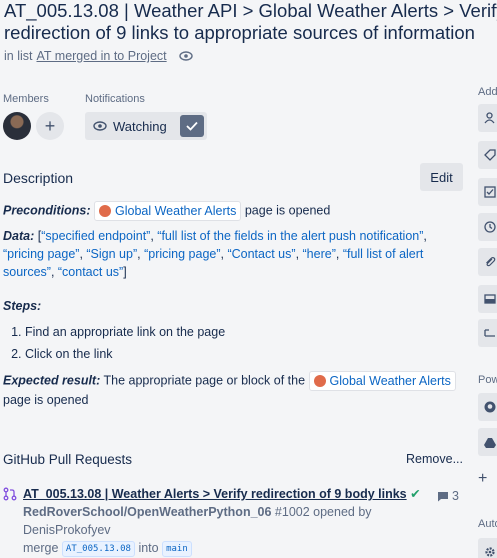 The height and width of the screenshot is (558, 497). Describe the element at coordinates (204, 380) in the screenshot. I see `expected-text: The appropriate page or block of the` at that location.